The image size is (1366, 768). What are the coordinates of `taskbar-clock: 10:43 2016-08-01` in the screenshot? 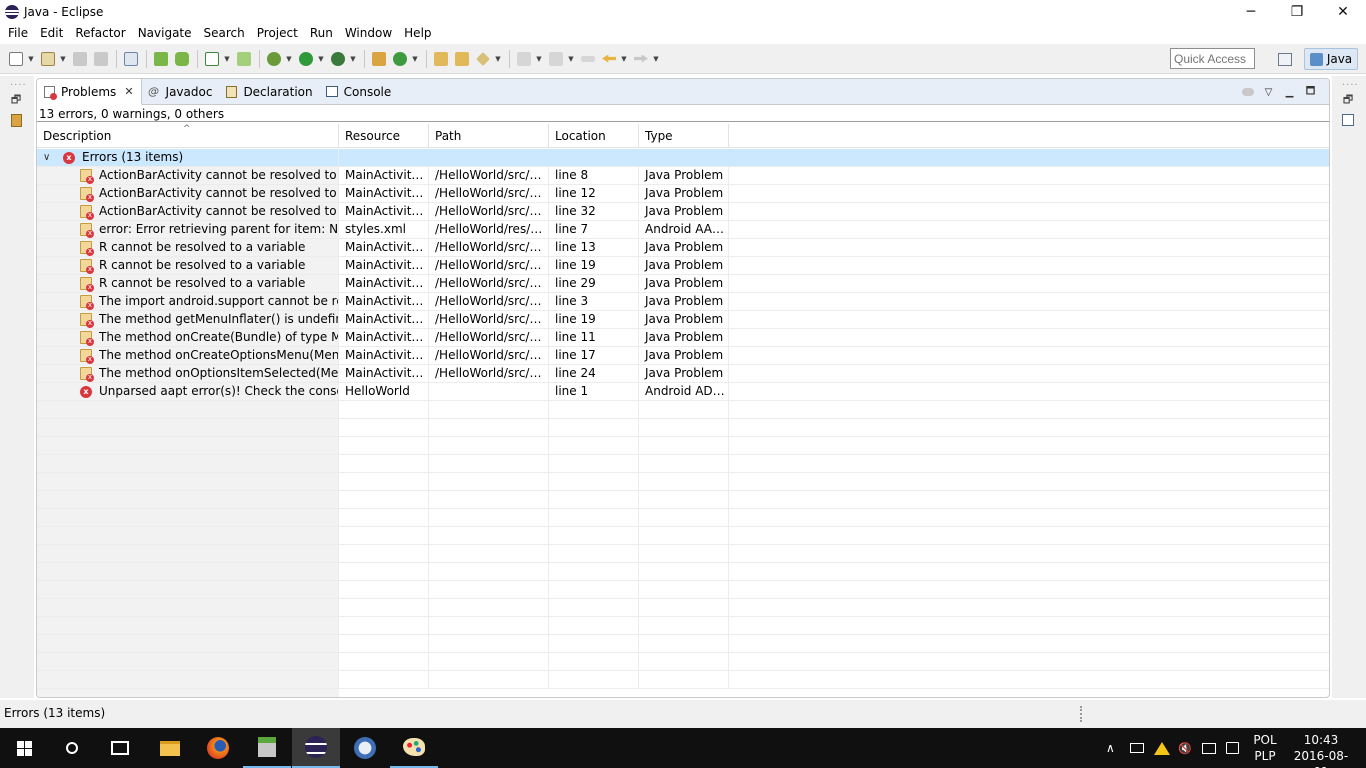 It's located at (1321, 750).